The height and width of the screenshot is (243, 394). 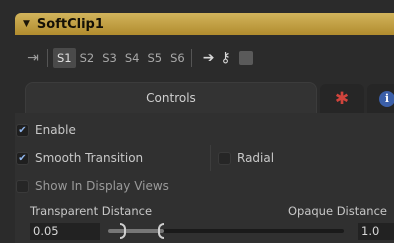 I want to click on pin-icon: ⇥, so click(x=33, y=58).